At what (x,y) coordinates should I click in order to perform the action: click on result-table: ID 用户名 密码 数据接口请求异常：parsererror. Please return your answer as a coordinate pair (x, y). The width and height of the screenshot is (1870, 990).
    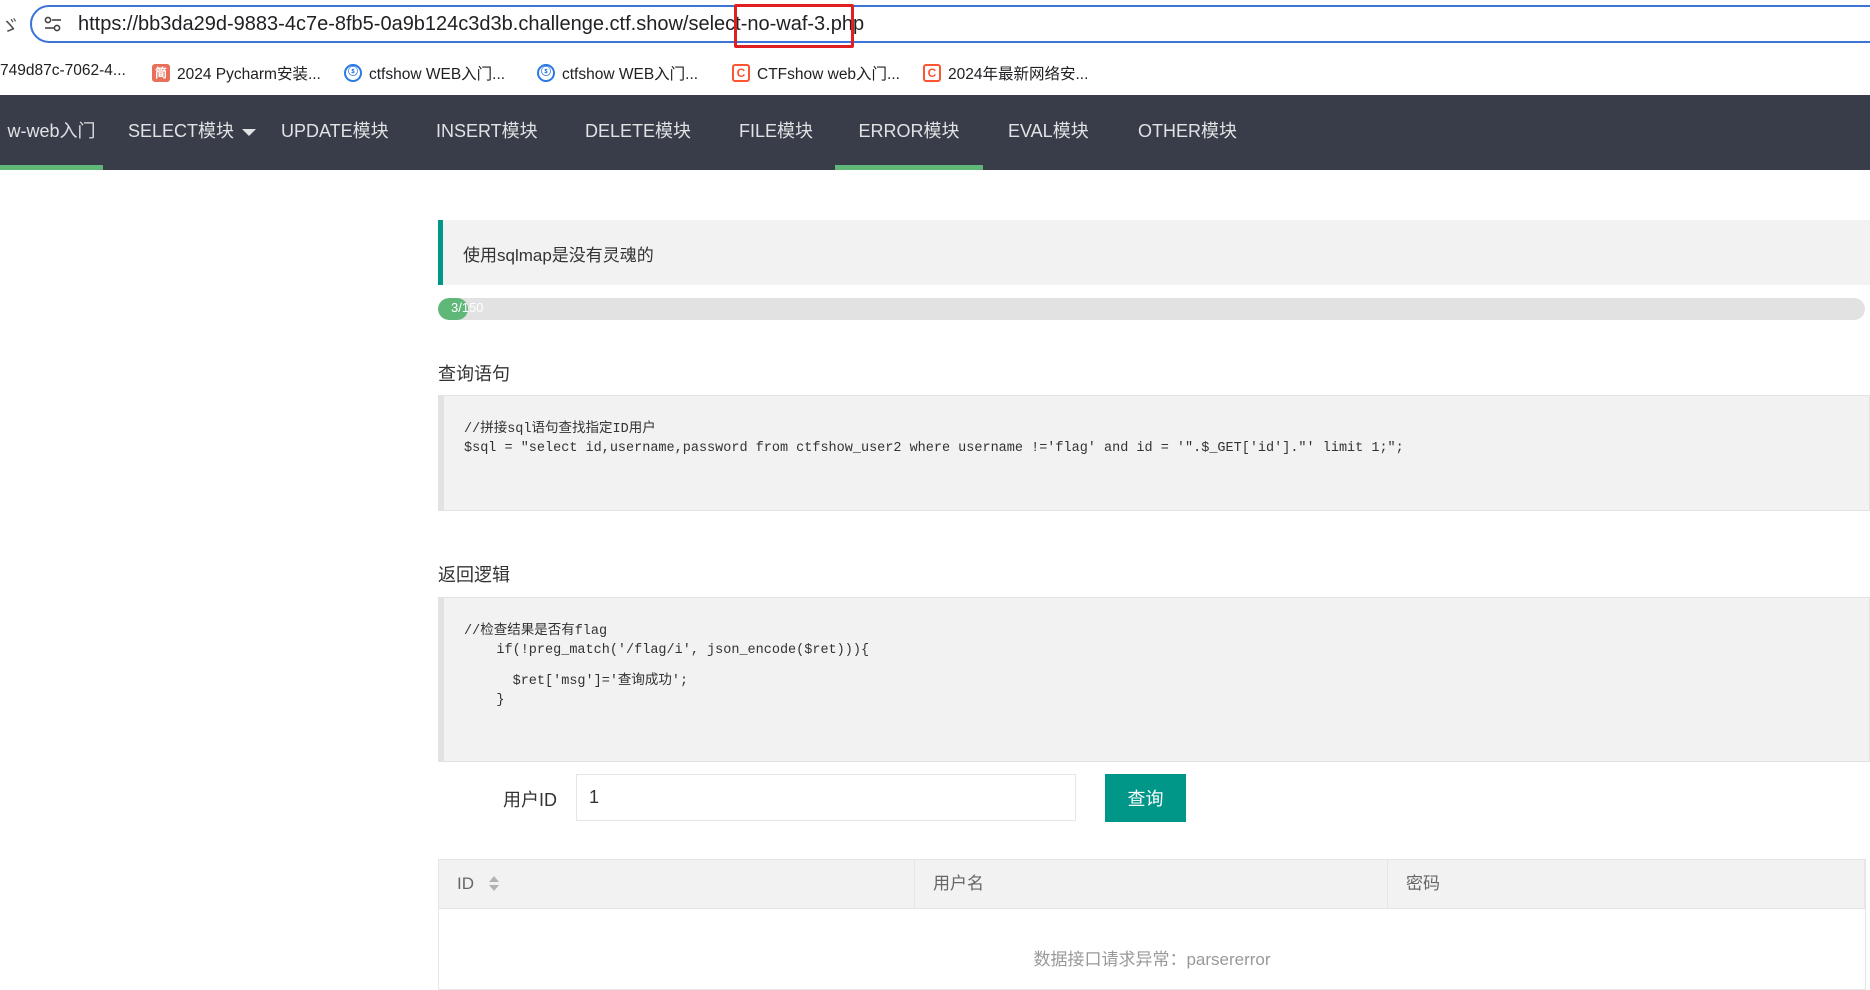
    Looking at the image, I should click on (1152, 924).